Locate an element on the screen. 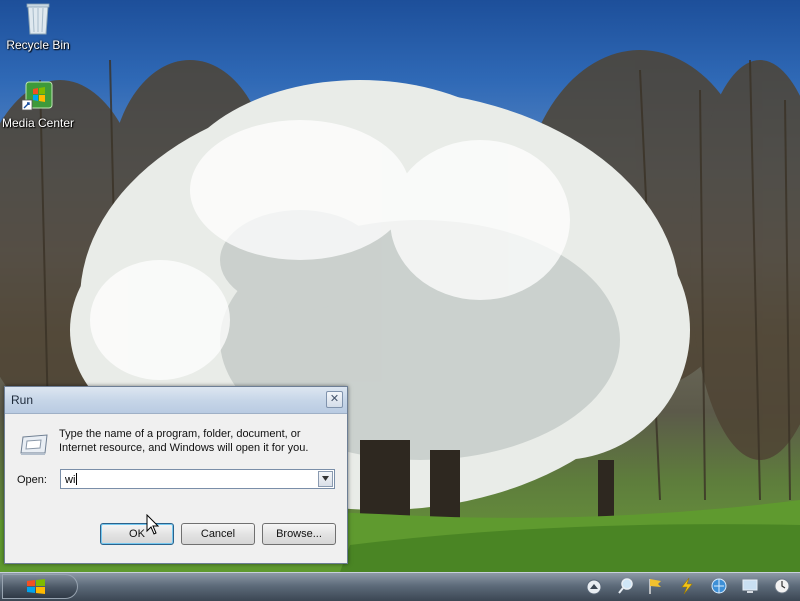 The image size is (800, 601). taskbar is located at coordinates (400, 586).